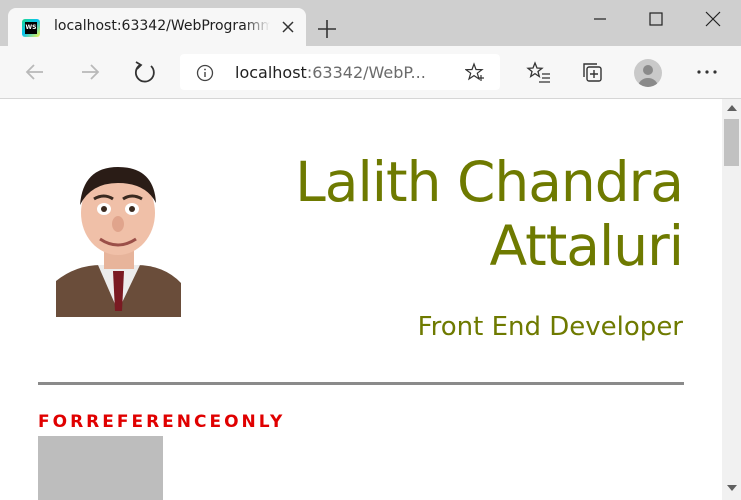 This screenshot has width=741, height=500. I want to click on webstorm-icon: WS, so click(31, 28).